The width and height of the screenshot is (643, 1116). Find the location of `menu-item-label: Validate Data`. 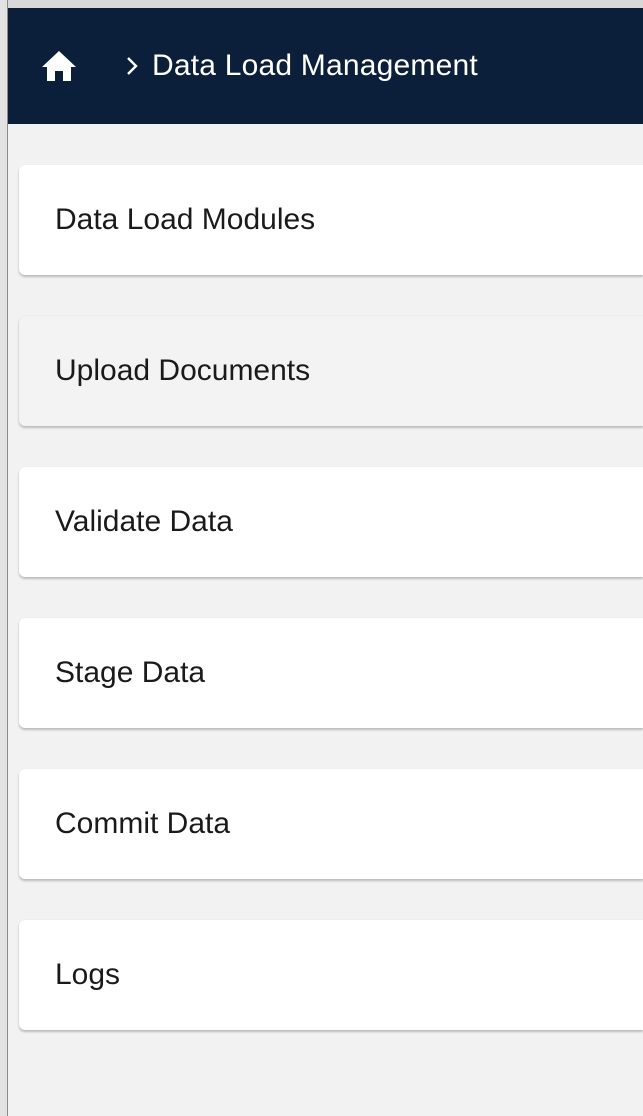

menu-item-label: Validate Data is located at coordinates (144, 521).